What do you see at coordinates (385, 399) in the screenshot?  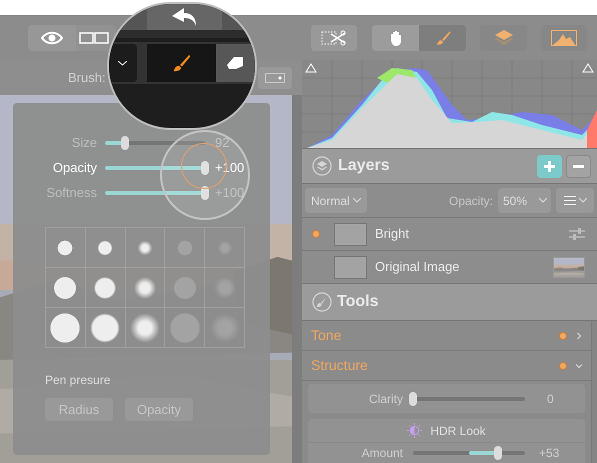 I see `slider-label: Clarity` at bounding box center [385, 399].